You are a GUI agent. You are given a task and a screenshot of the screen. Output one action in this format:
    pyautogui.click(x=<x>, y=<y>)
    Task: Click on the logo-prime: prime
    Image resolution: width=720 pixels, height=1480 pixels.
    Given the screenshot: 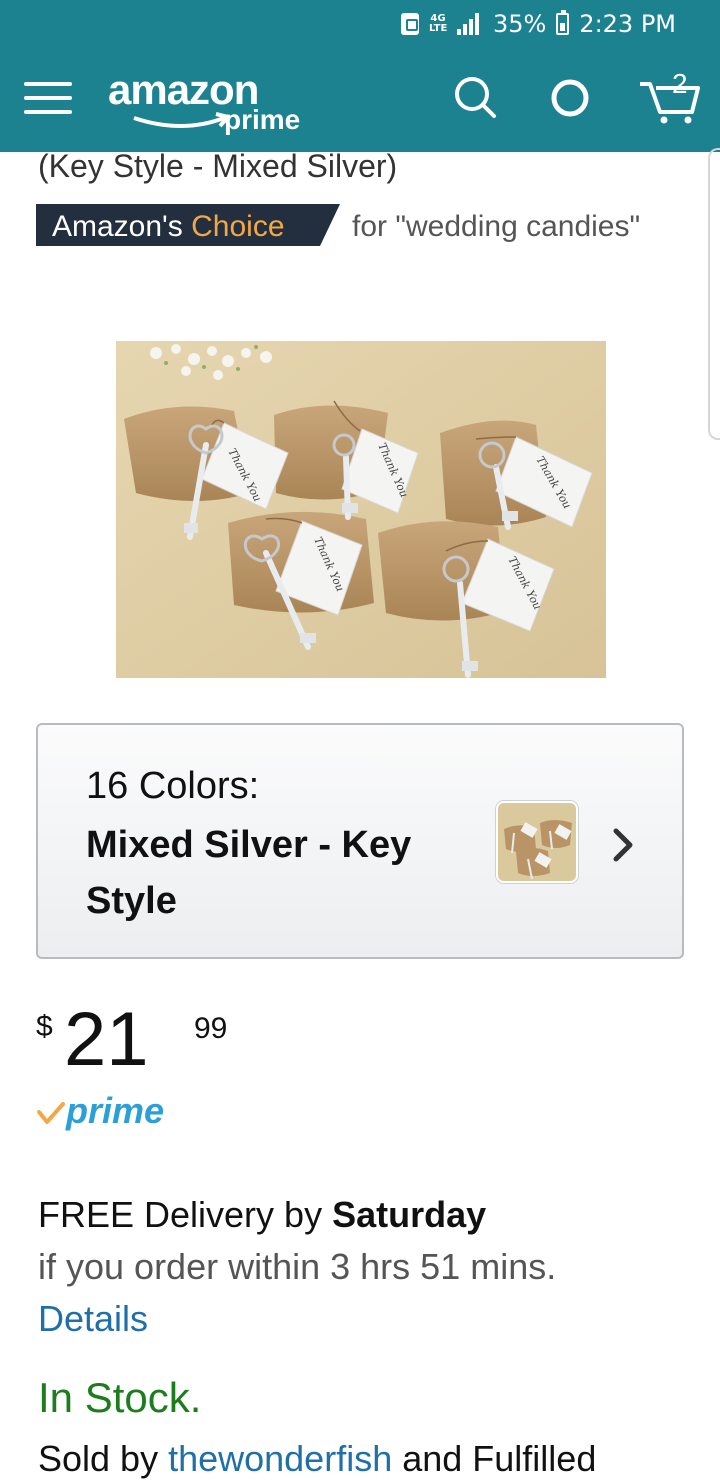 What is the action you would take?
    pyautogui.click(x=262, y=119)
    